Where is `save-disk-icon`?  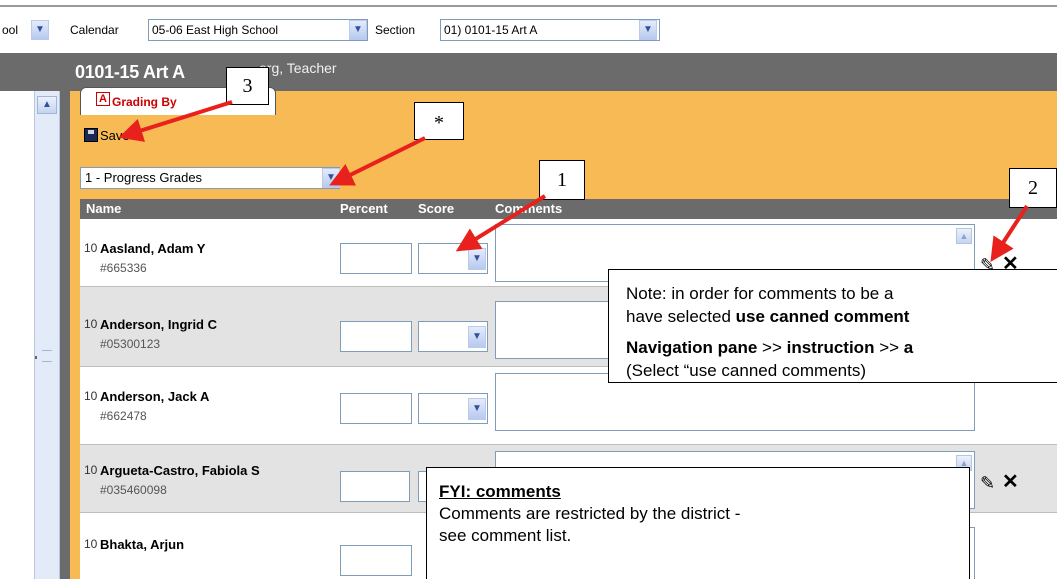
save-disk-icon is located at coordinates (91, 135).